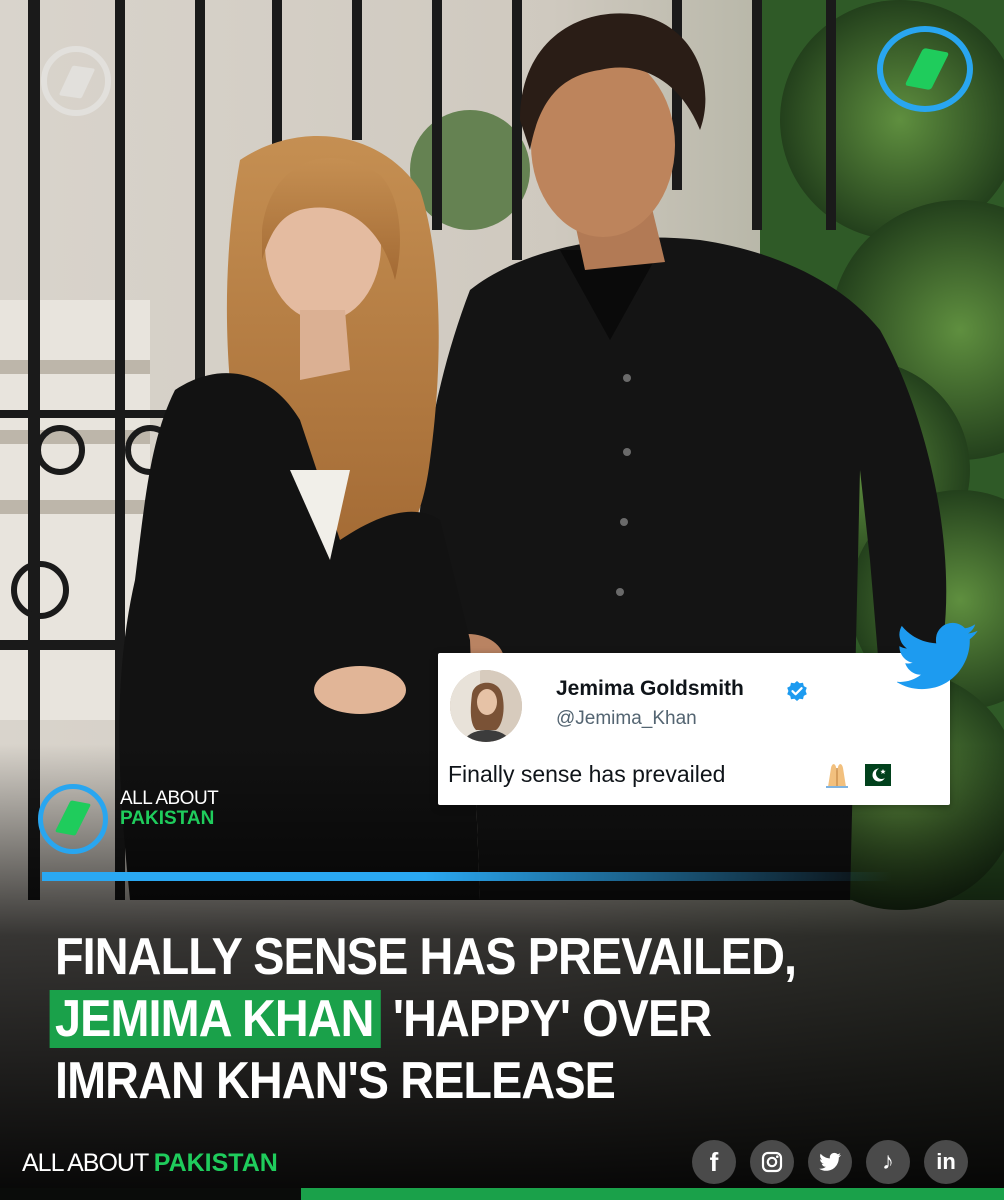  What do you see at coordinates (467, 876) in the screenshot?
I see `headline-divider` at bounding box center [467, 876].